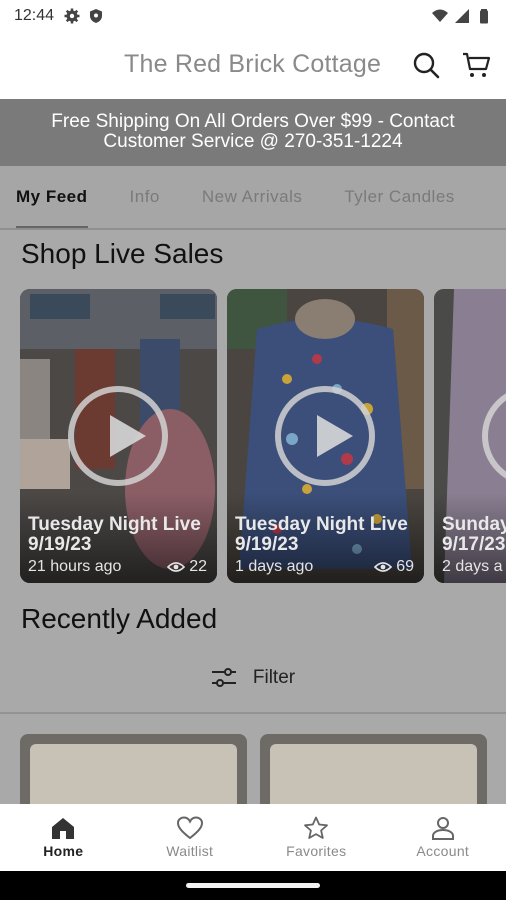  What do you see at coordinates (399, 197) in the screenshot?
I see `tab-tyler-candles: Tyler Candles` at bounding box center [399, 197].